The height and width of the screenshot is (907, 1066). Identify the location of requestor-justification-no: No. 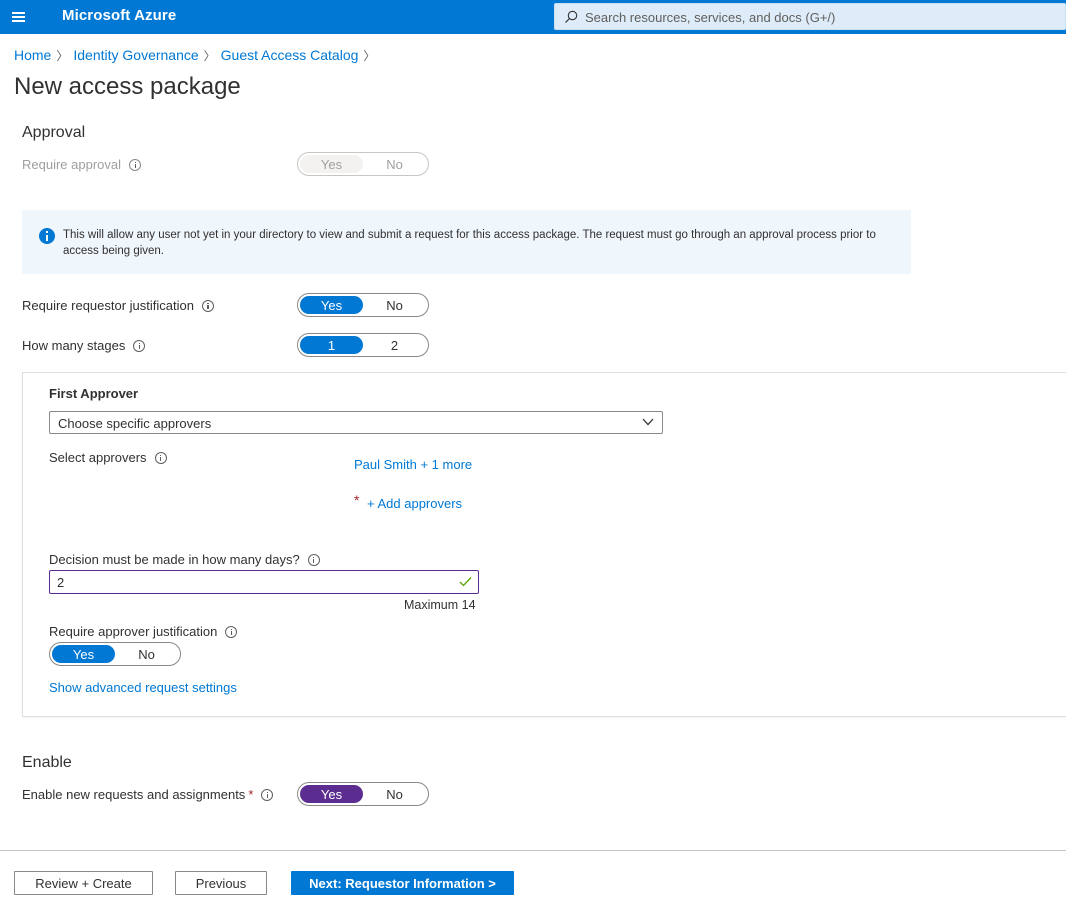
(394, 305).